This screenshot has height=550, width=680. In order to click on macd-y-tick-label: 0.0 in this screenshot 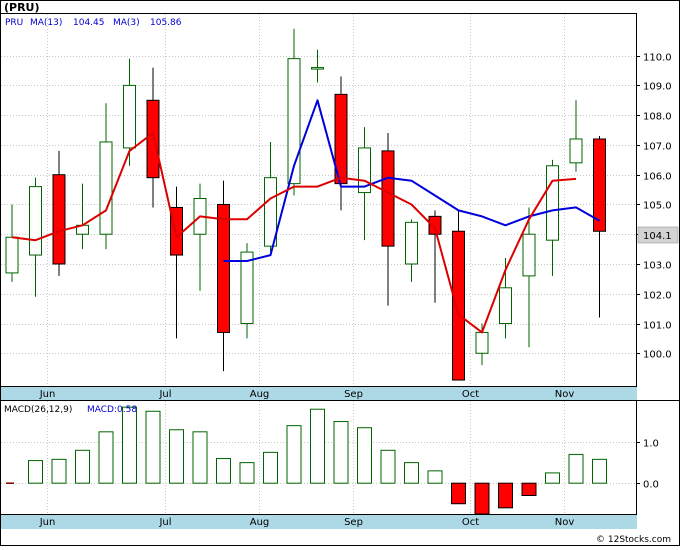, I will do `click(651, 485)`.